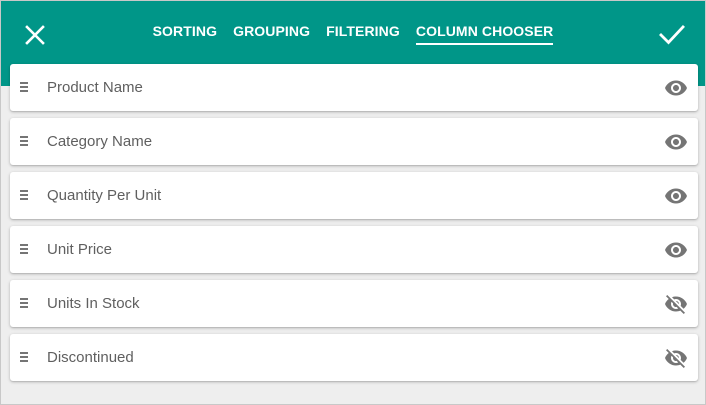 The width and height of the screenshot is (706, 405). I want to click on column-row-product-name: Product Name, so click(354, 87).